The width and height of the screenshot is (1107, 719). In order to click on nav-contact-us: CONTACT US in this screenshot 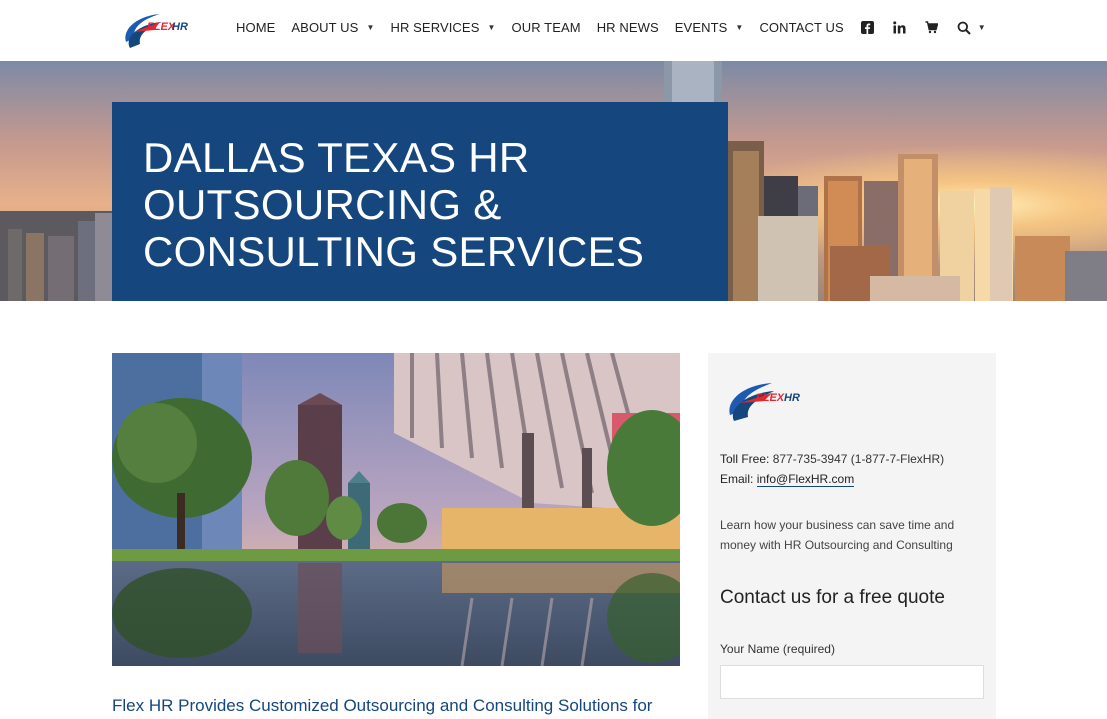, I will do `click(801, 27)`.